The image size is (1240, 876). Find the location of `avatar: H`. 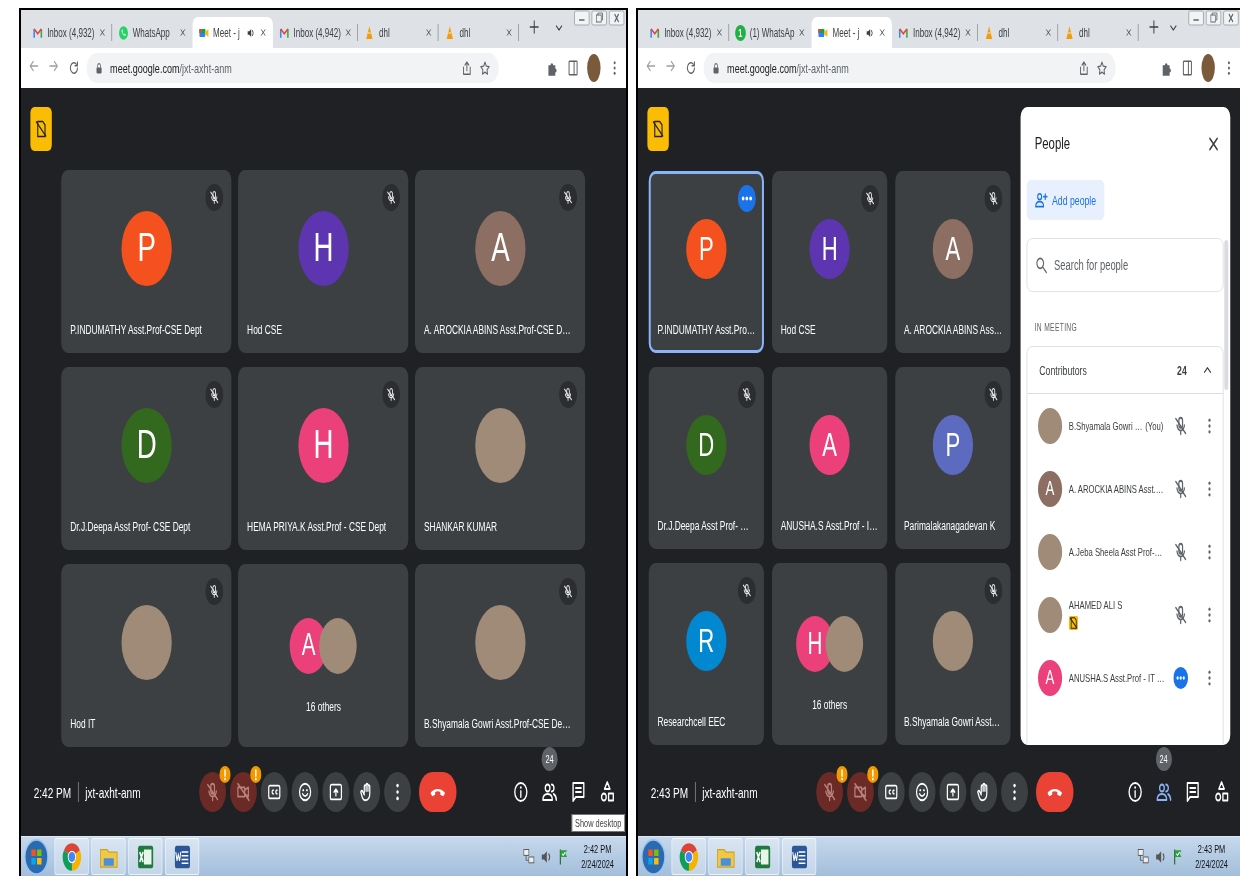

avatar: H is located at coordinates (323, 248).